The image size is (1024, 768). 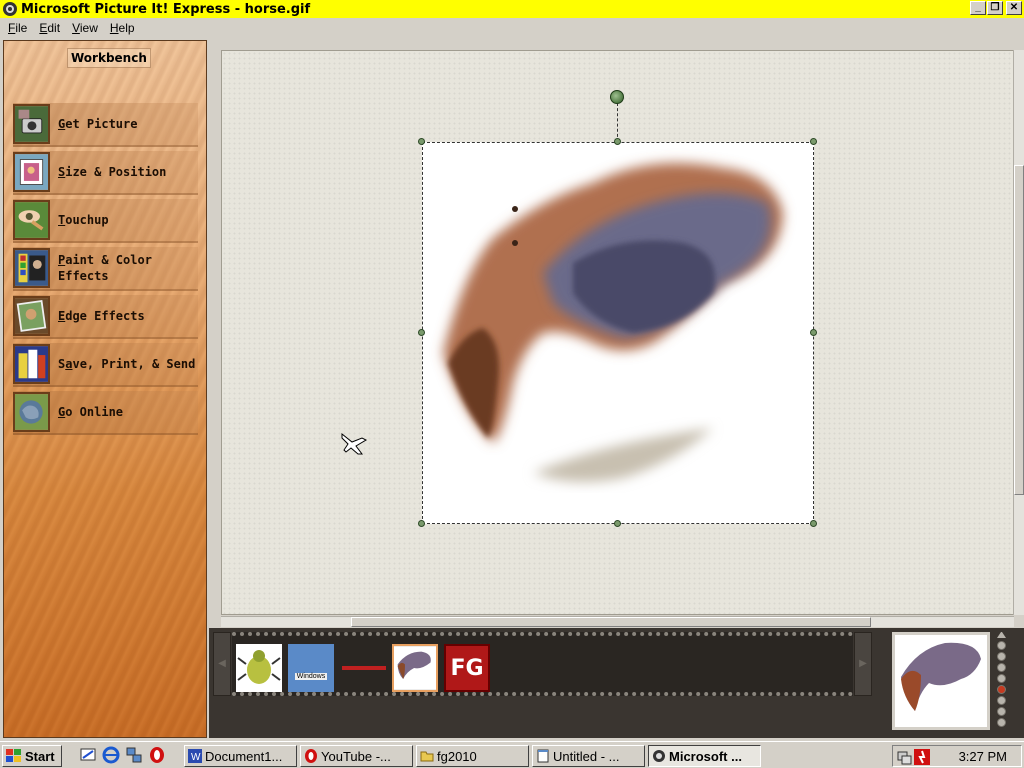 What do you see at coordinates (31, 124) in the screenshot?
I see `camera-icon` at bounding box center [31, 124].